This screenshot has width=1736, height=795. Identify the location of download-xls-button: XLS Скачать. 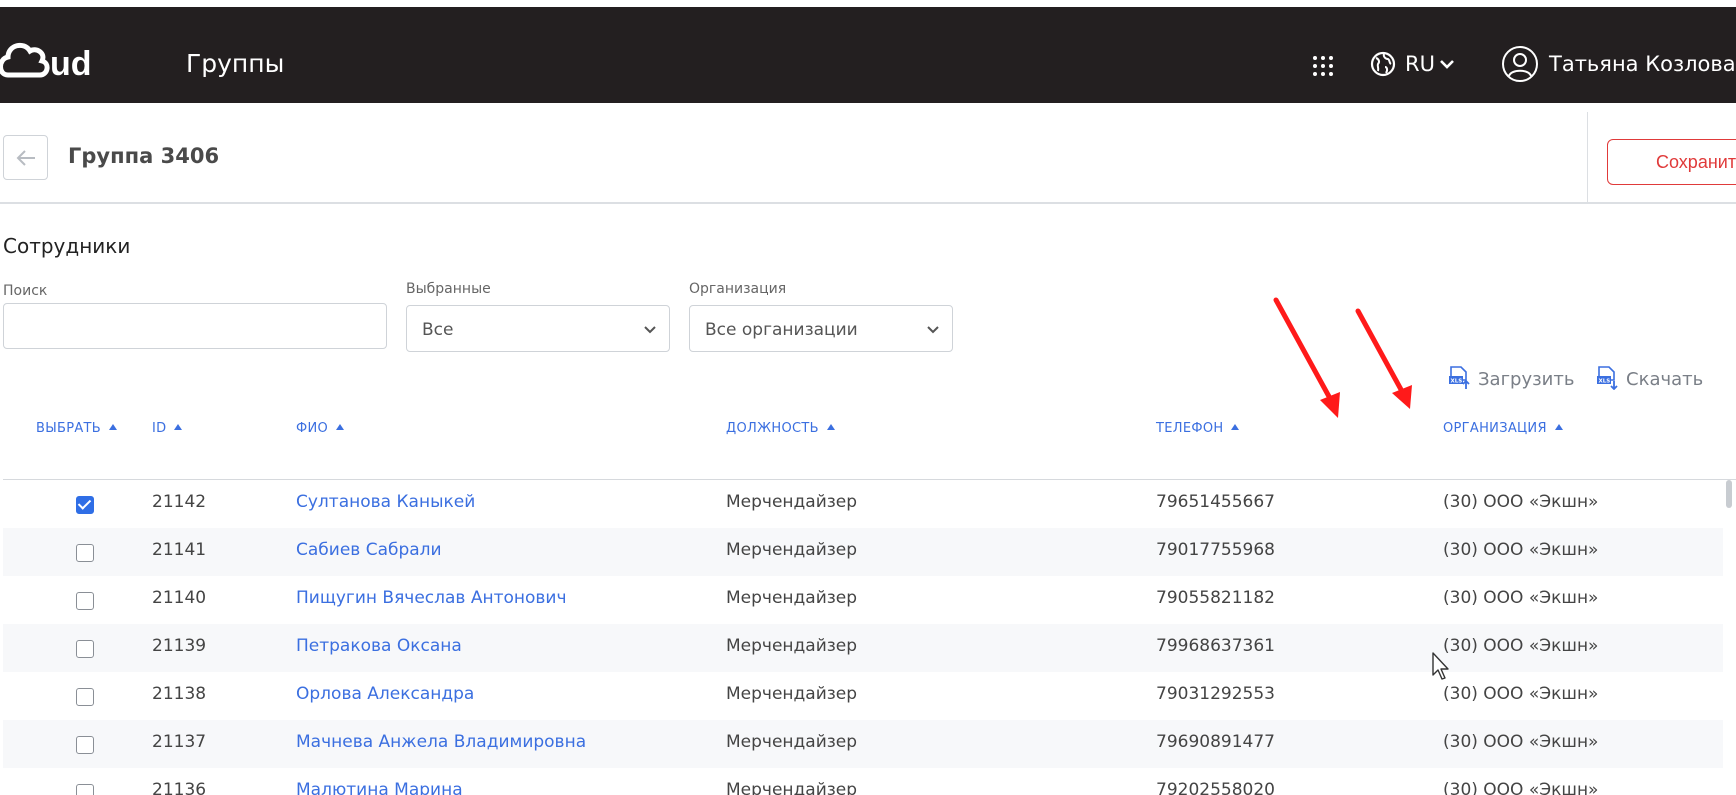
(1651, 378).